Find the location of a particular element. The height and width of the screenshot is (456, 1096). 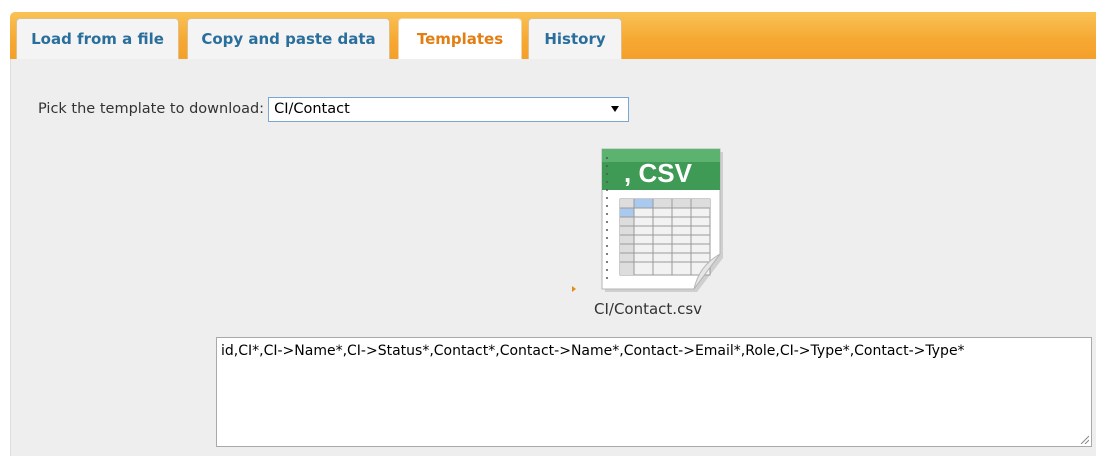

tab-load-from-file: Load from a file is located at coordinates (97, 38).